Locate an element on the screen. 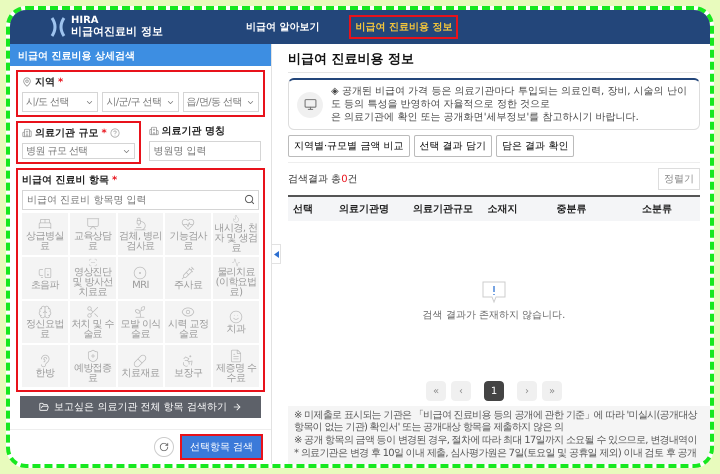 Image resolution: width=720 pixels, height=474 pixels. category-tile: 초음파 is located at coordinates (45, 278).